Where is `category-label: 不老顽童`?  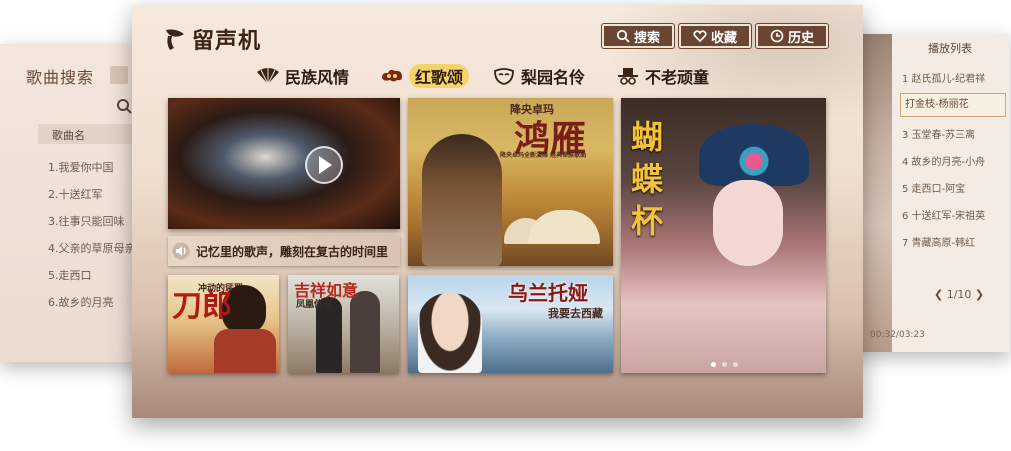 category-label: 不老顽童 is located at coordinates (677, 77).